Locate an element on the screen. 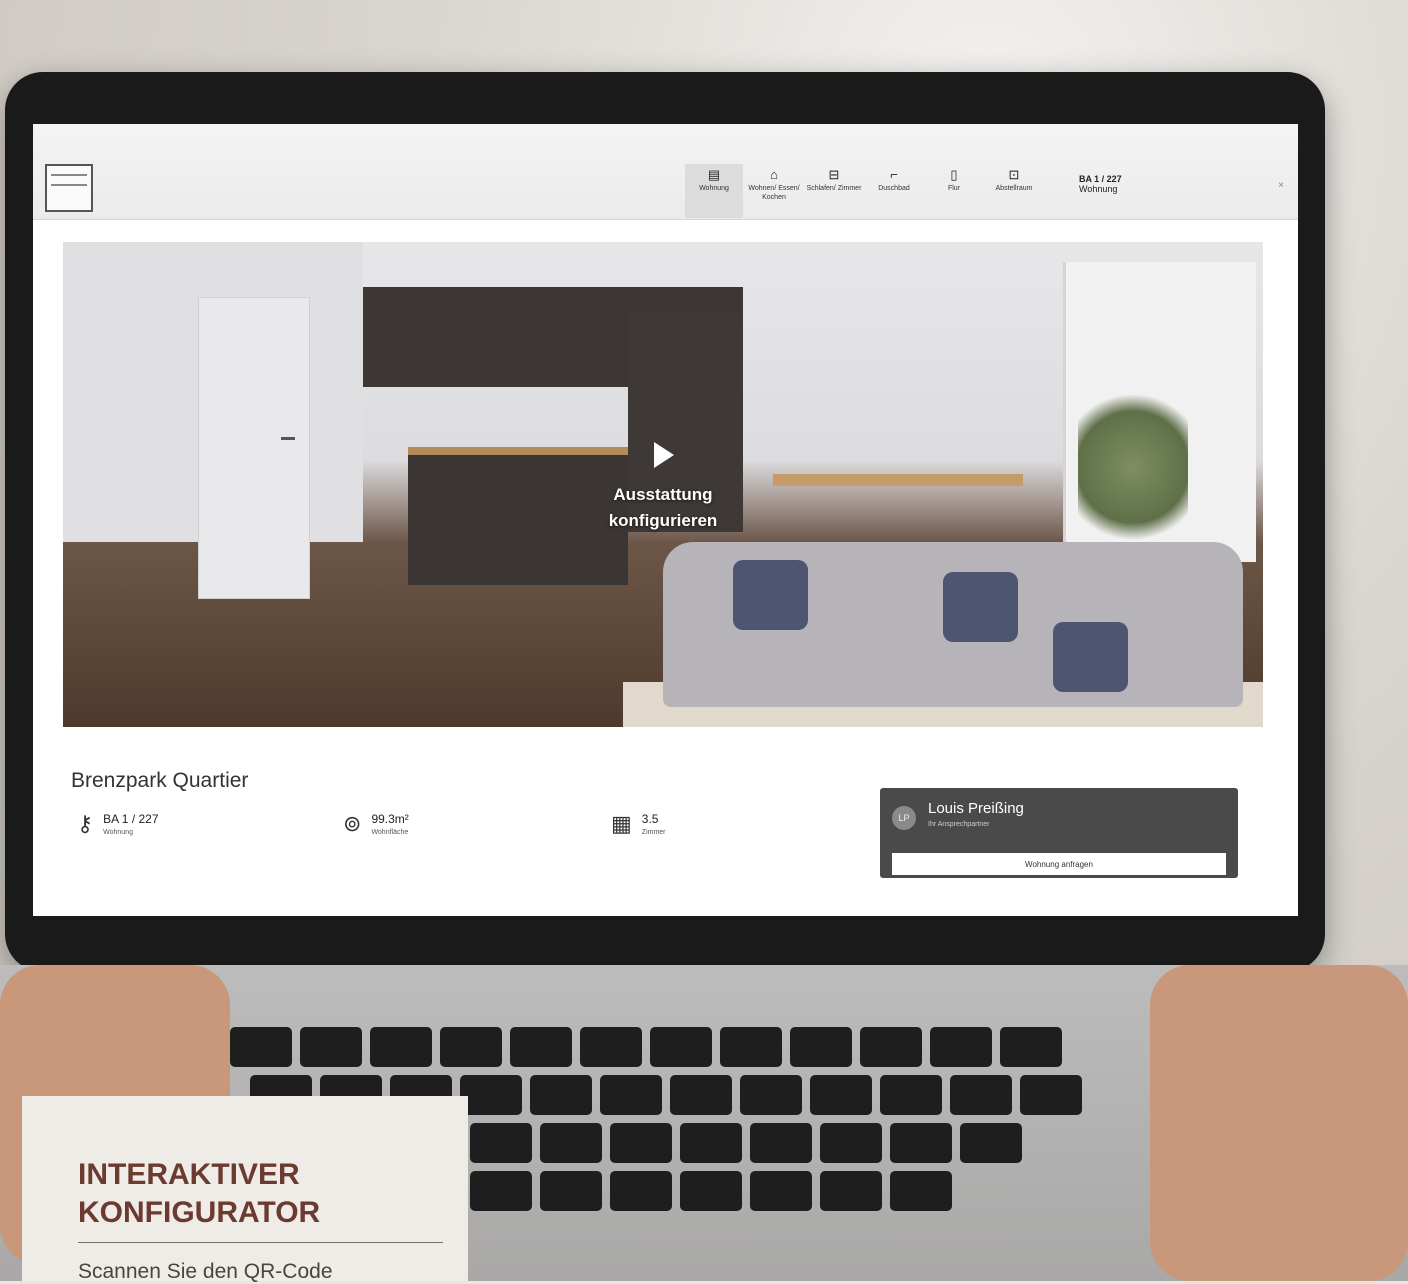 This screenshot has height=1284, width=1408. info-card-text: Scannen Sie den QR-Code is located at coordinates (205, 1271).